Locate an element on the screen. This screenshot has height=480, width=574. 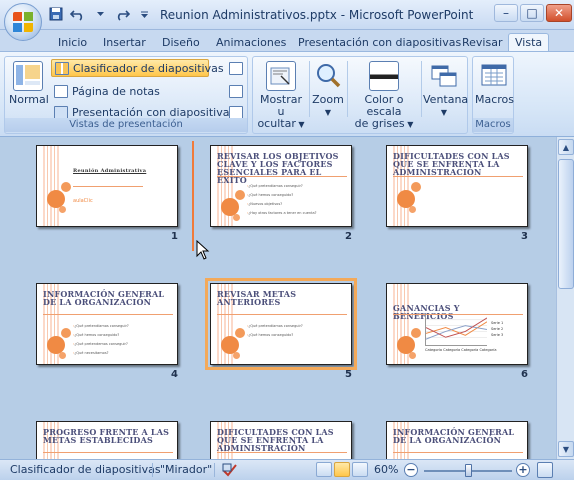
office-logo-icon is located at coordinates (23, 22).